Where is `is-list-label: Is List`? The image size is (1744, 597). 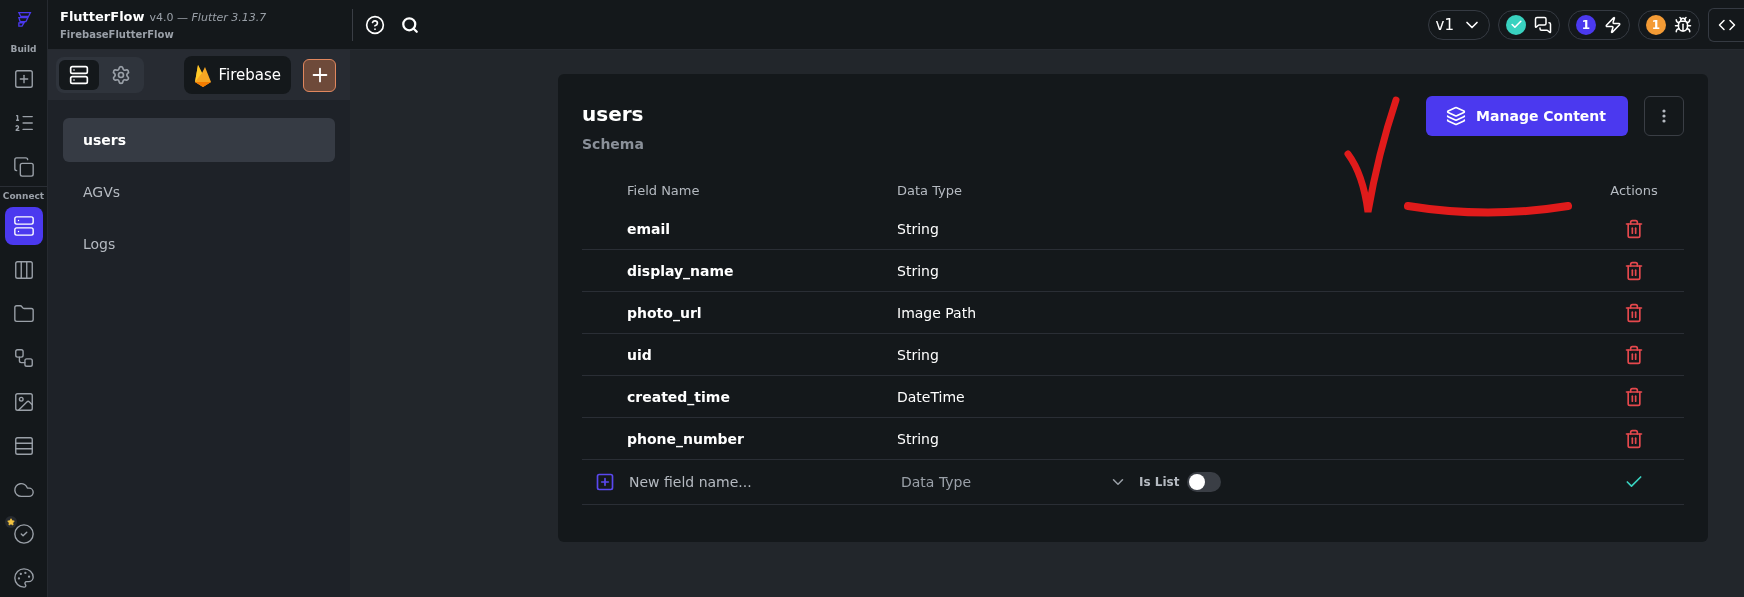
is-list-label: Is List is located at coordinates (1159, 482).